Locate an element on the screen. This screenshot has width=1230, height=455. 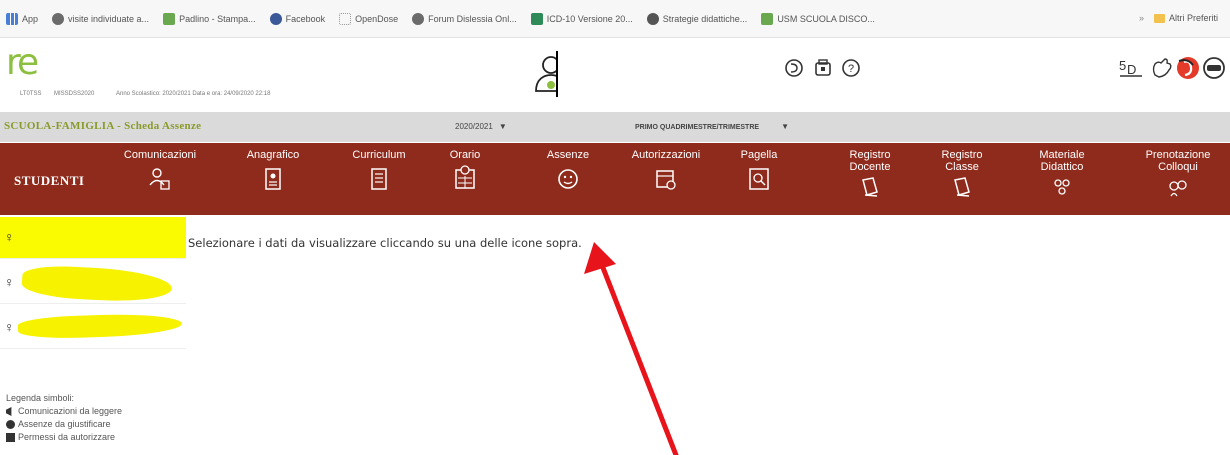
nav-prenotazione-colloqui: Prenotazione Colloqui is located at coordinates (1178, 173).